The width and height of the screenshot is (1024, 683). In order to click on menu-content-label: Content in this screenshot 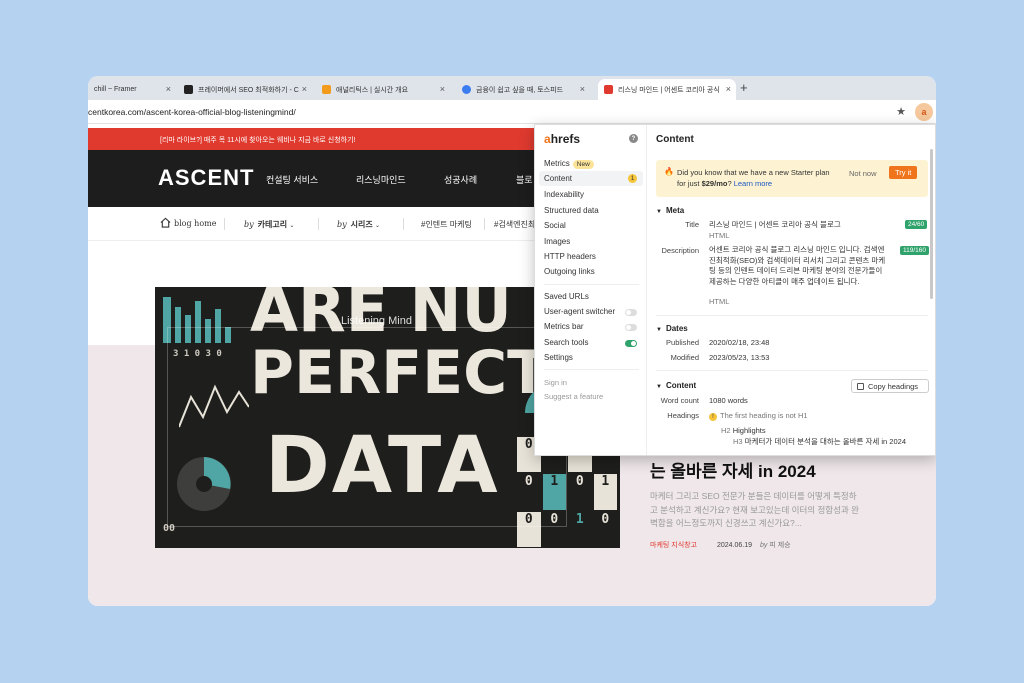, I will do `click(558, 178)`.